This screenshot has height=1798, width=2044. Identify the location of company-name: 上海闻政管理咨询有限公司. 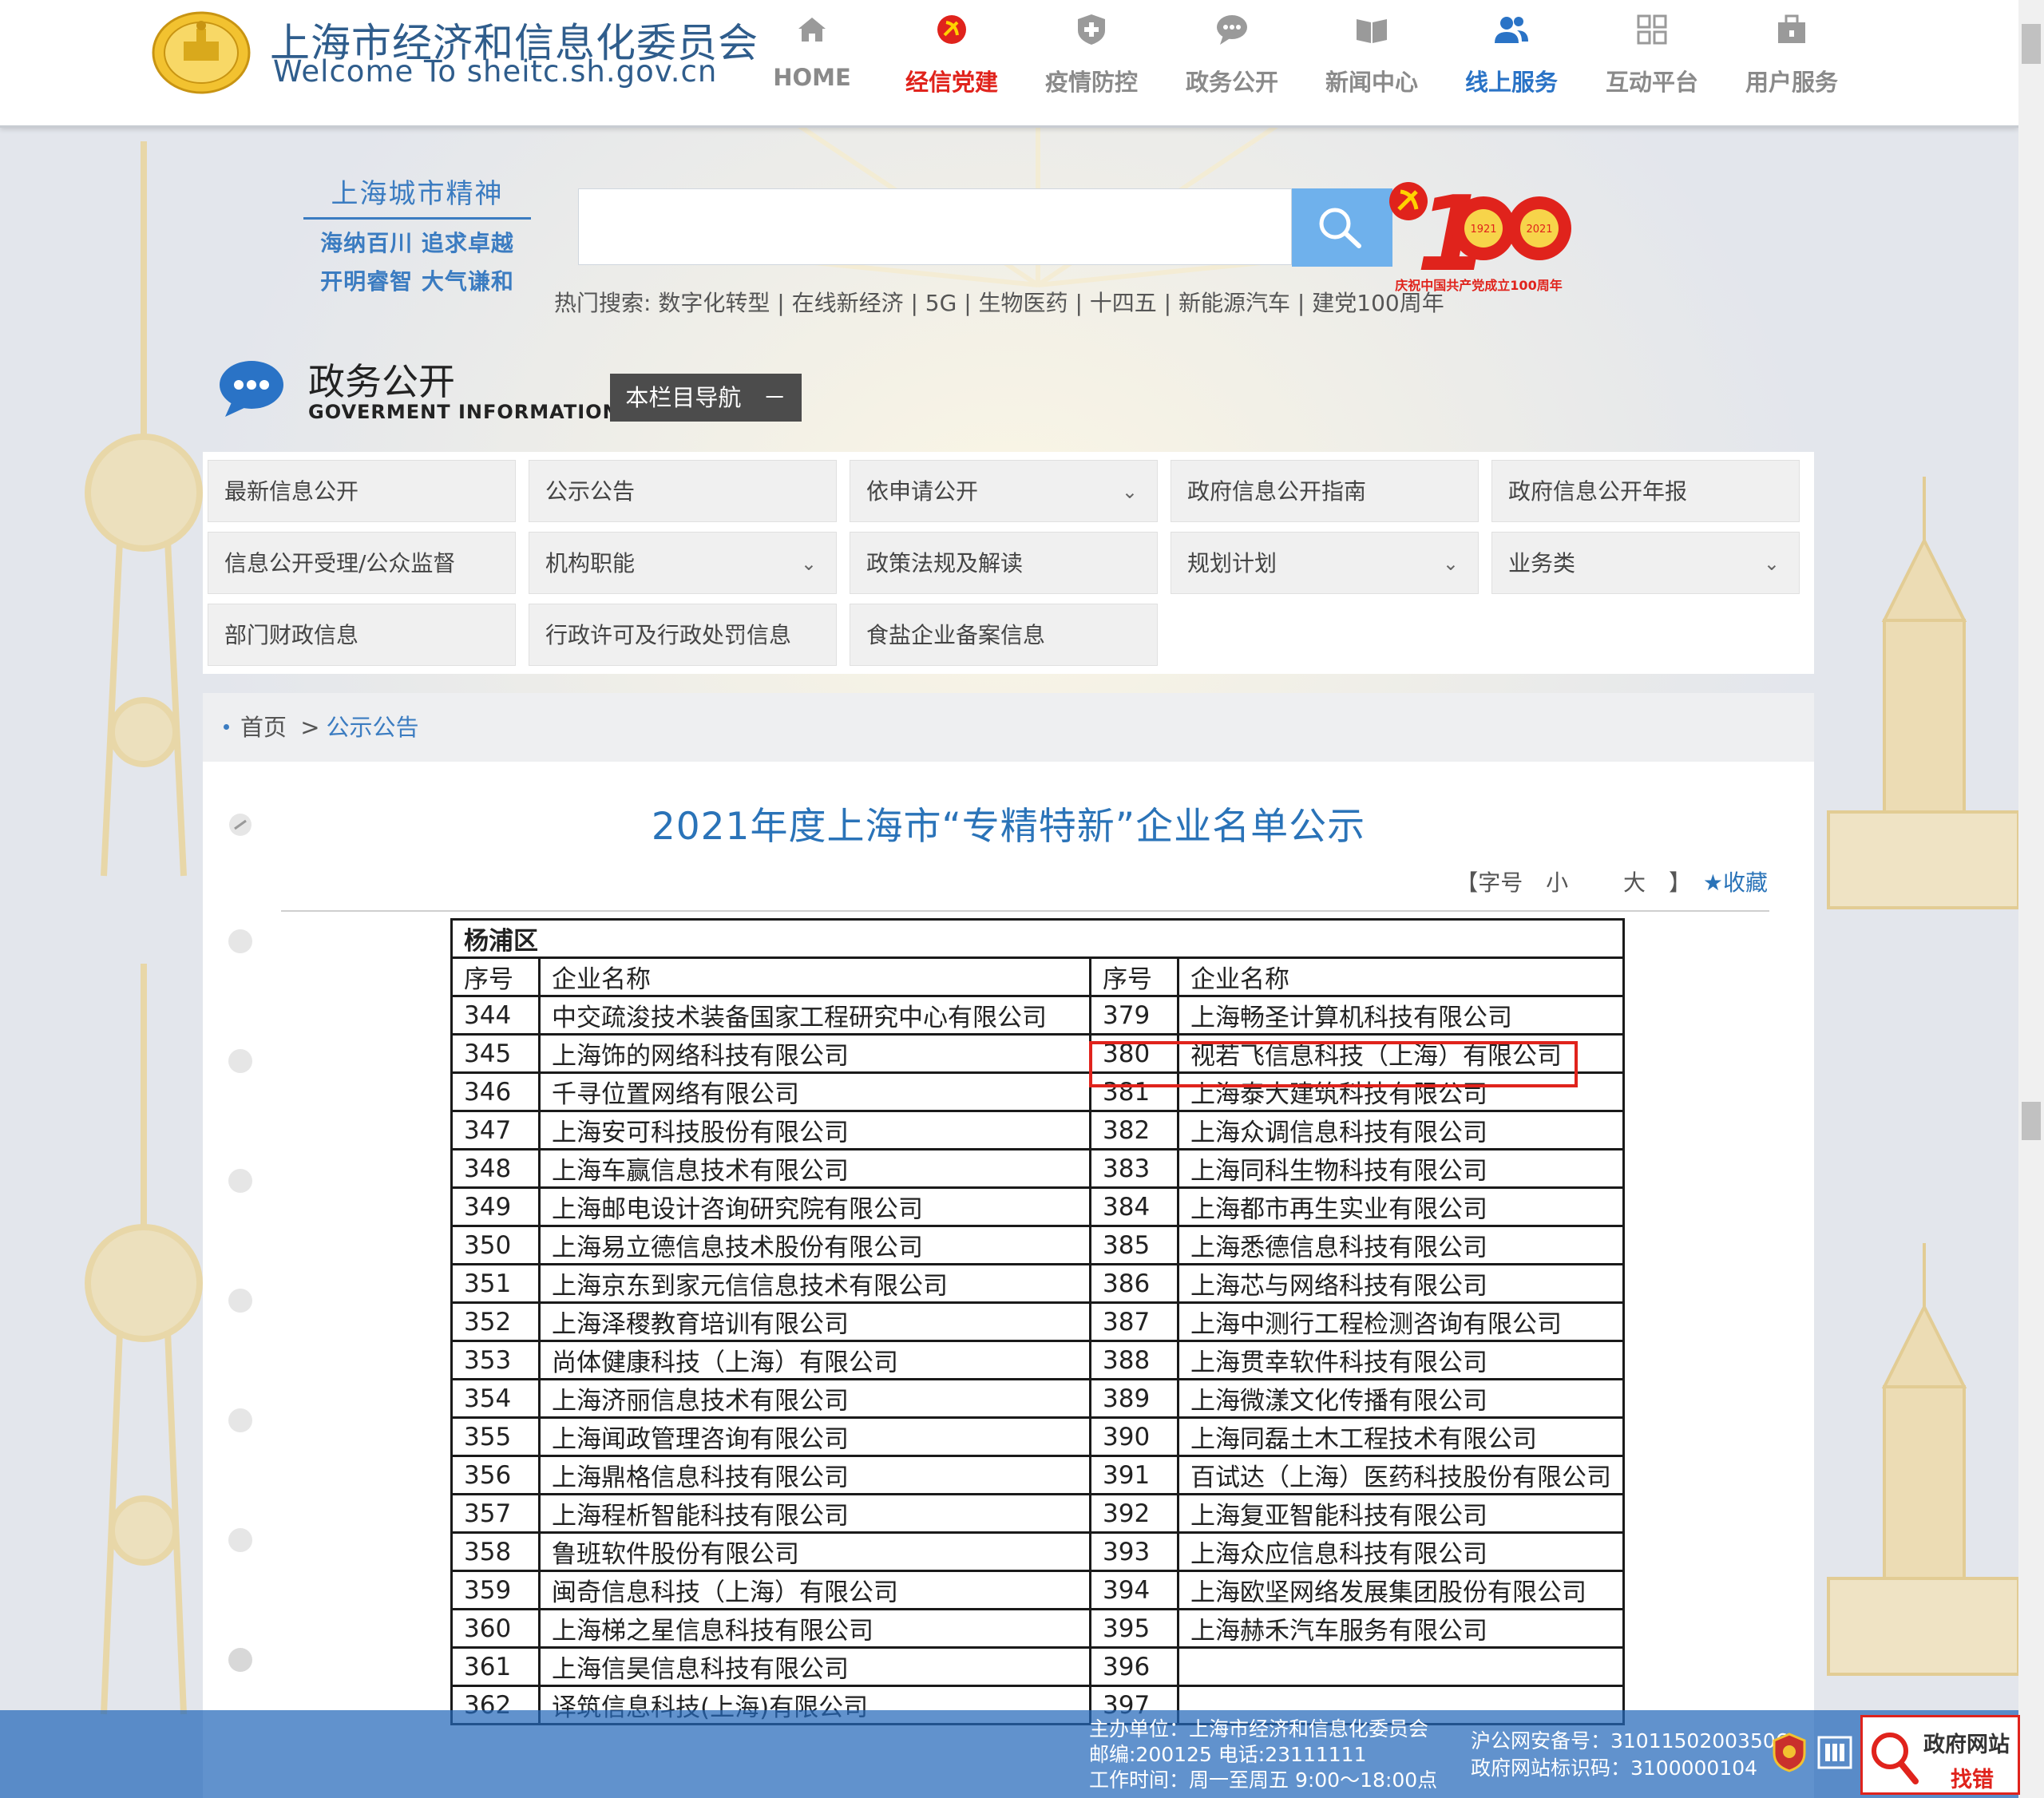
(814, 1436).